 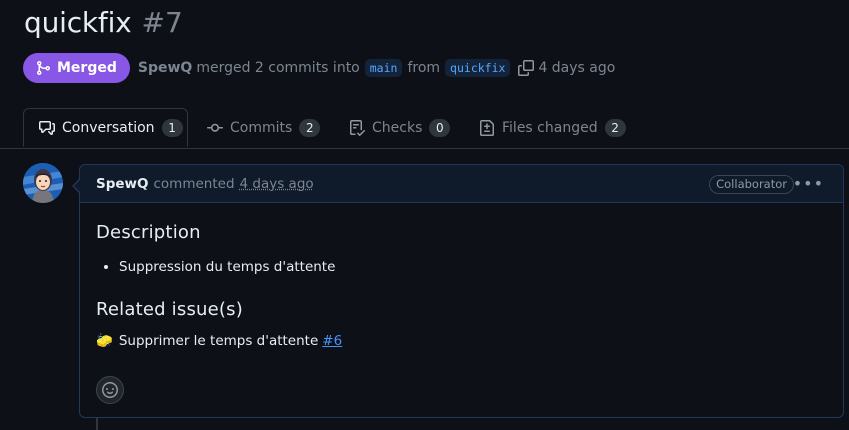 I want to click on tab-conversation-label: Conversation, so click(x=108, y=127).